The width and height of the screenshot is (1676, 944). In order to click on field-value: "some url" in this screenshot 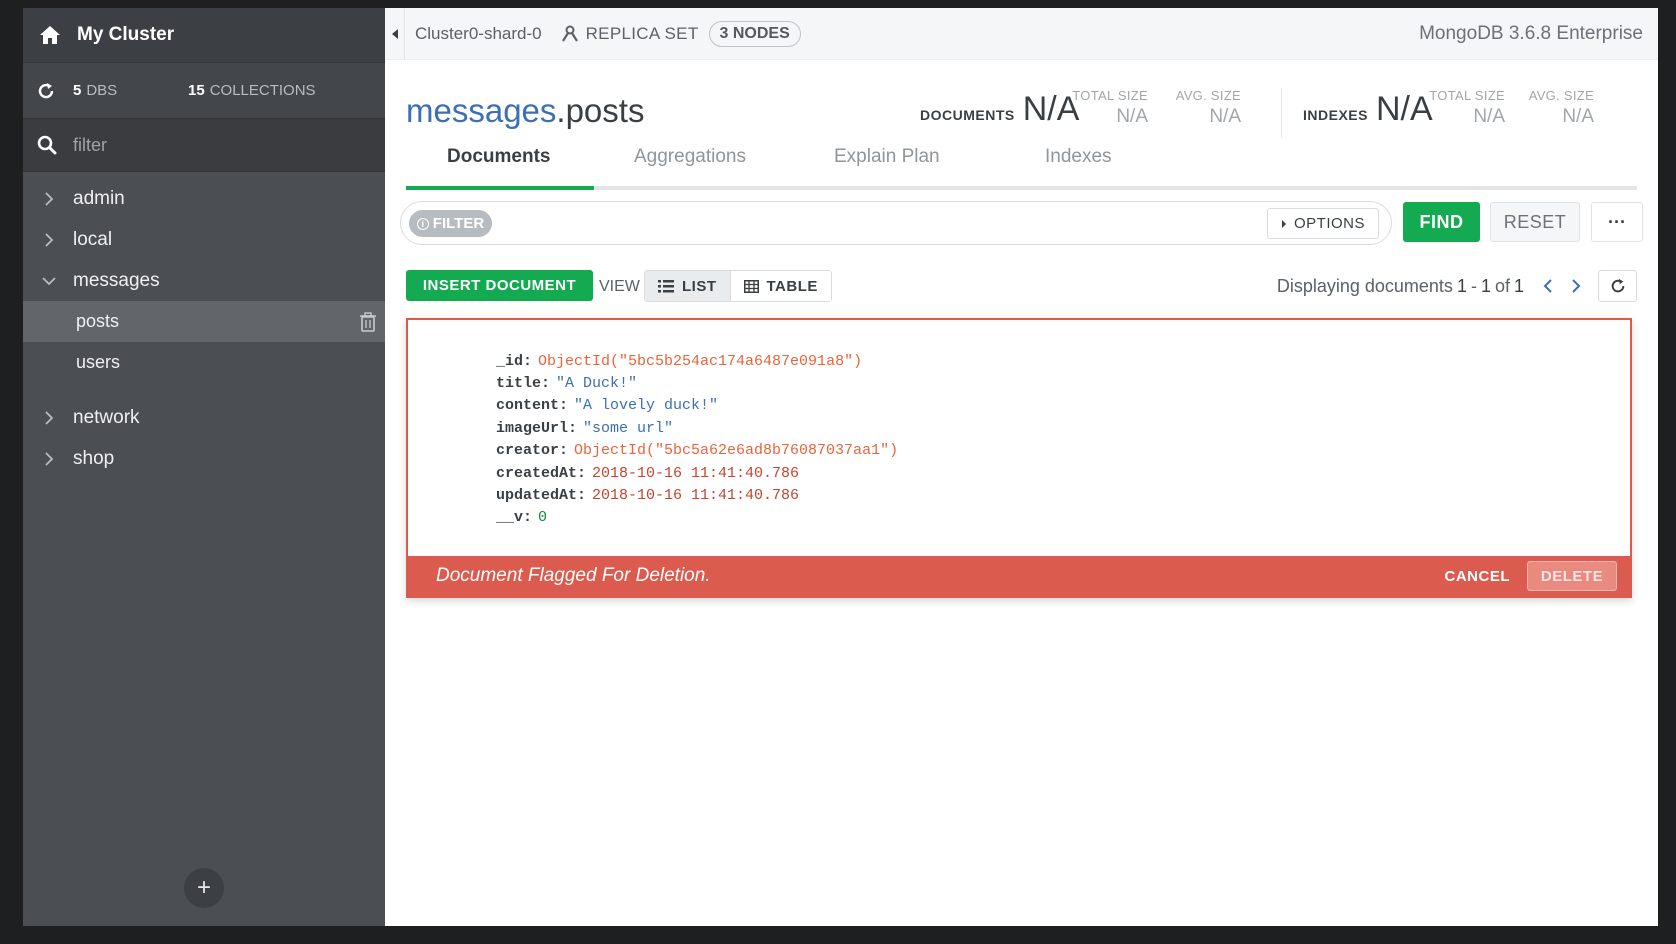, I will do `click(628, 428)`.